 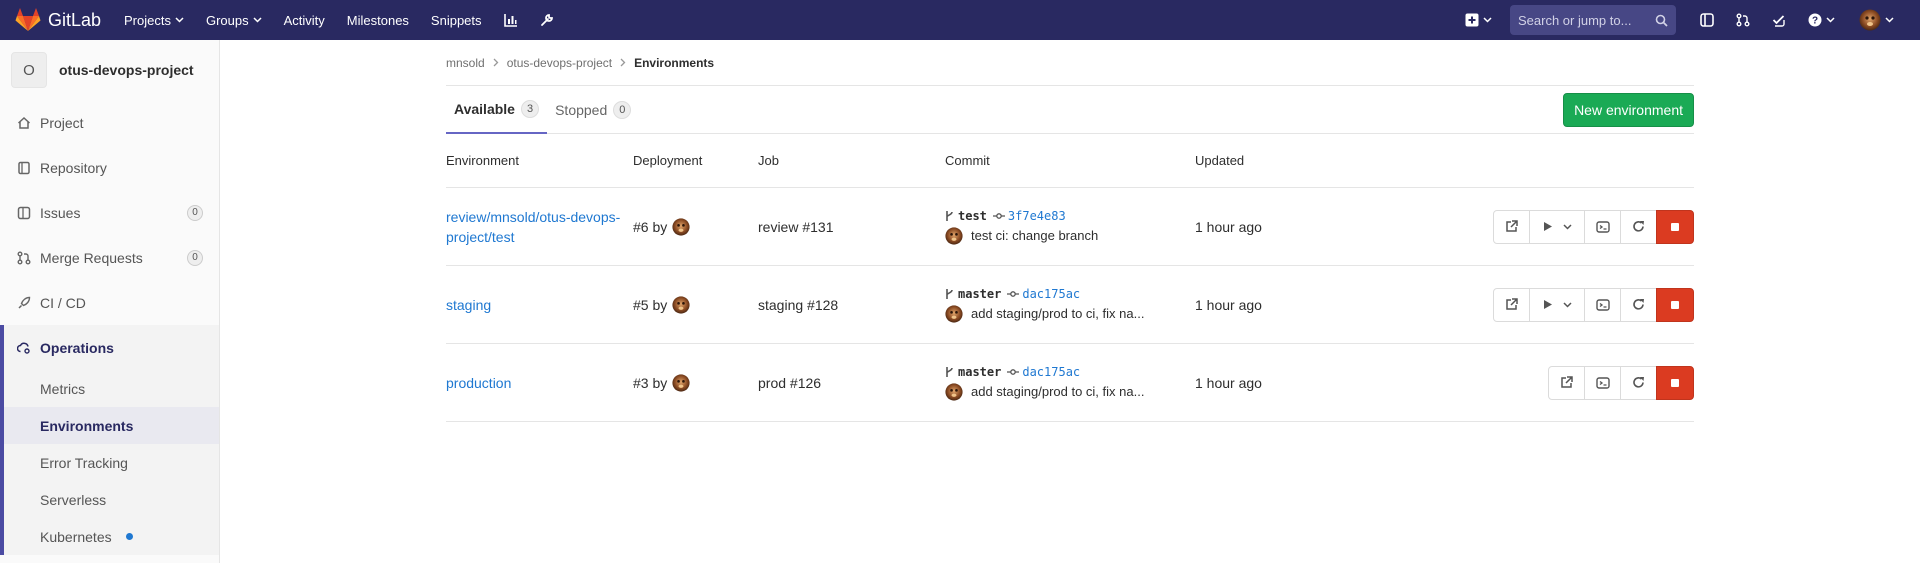 I want to click on gitlab-home-link: GitLab, so click(x=60, y=20).